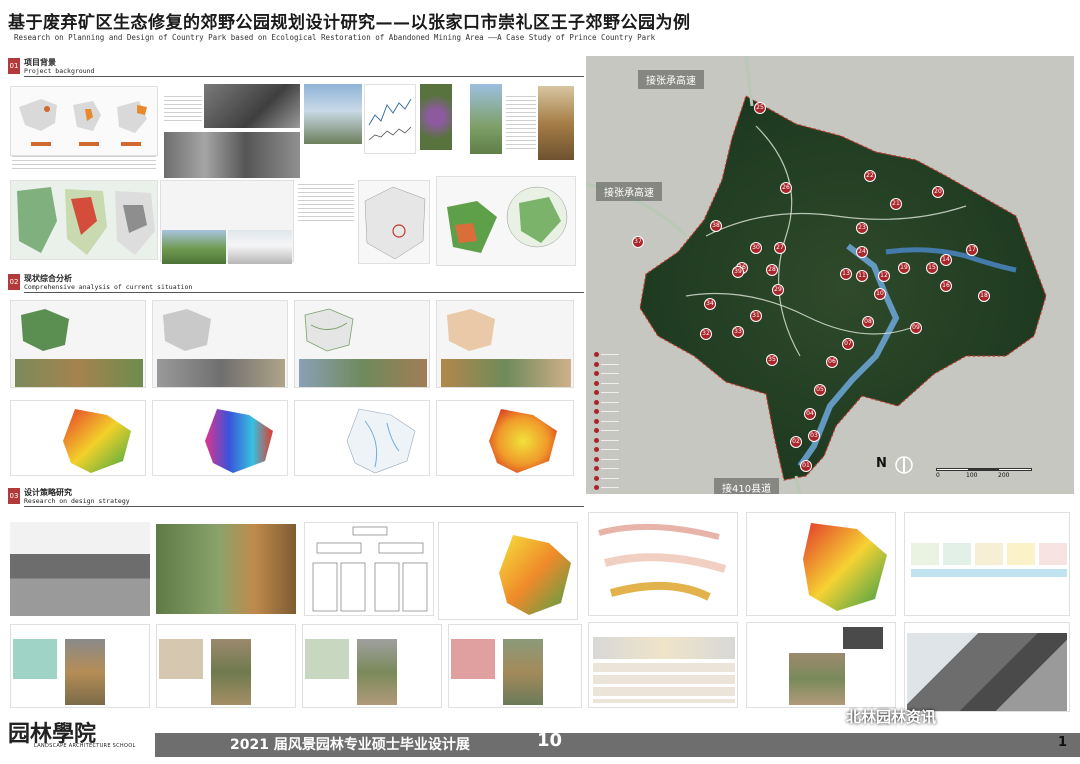 The height and width of the screenshot is (764, 1080). What do you see at coordinates (629, 191) in the screenshot?
I see `map-label-highway-left: 接张承高速` at bounding box center [629, 191].